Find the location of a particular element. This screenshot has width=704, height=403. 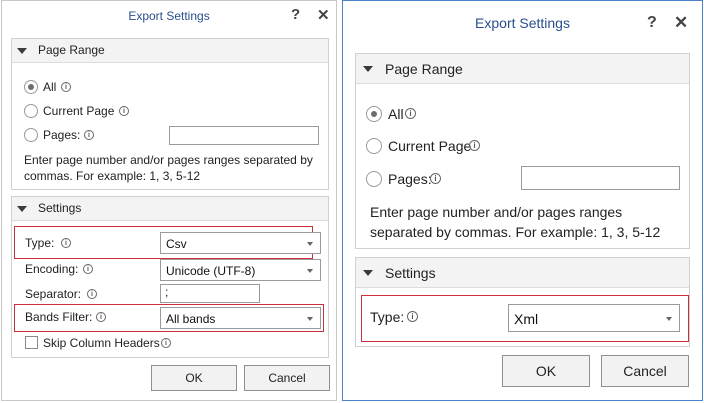

encoding-dropdown-value: Unicode (UTF-8) is located at coordinates (211, 271).